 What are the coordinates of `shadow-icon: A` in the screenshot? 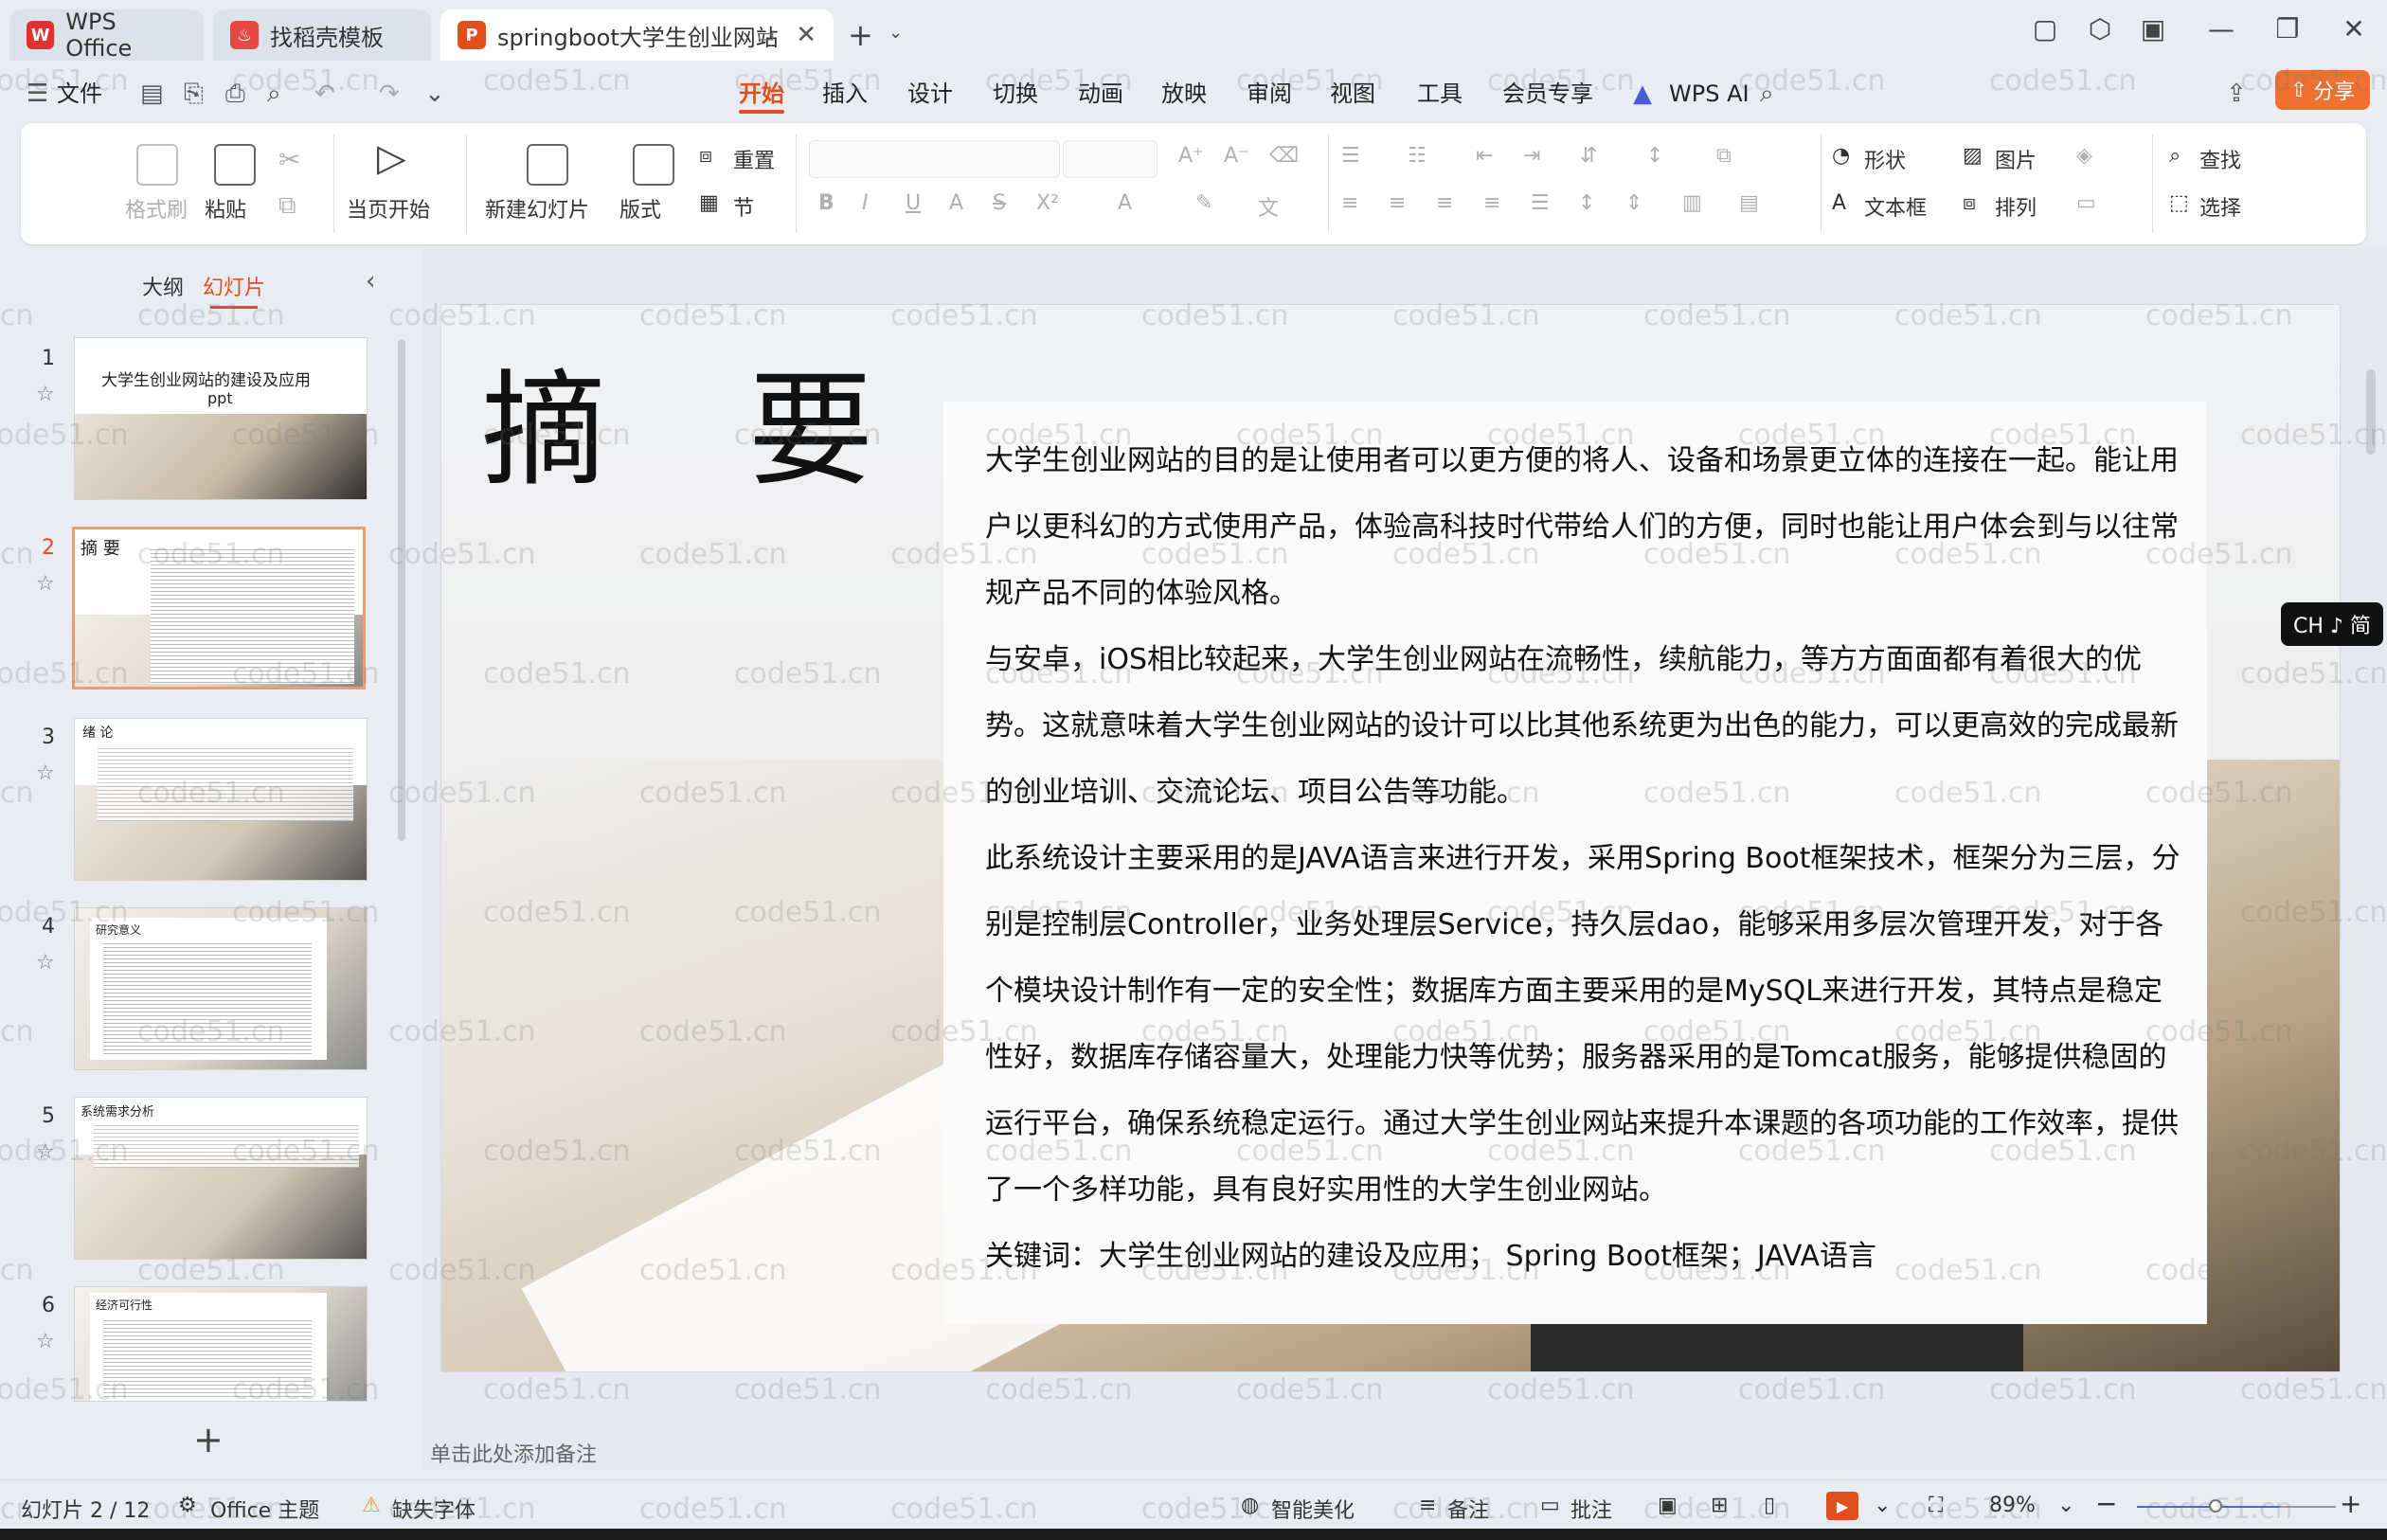 It's located at (956, 203).